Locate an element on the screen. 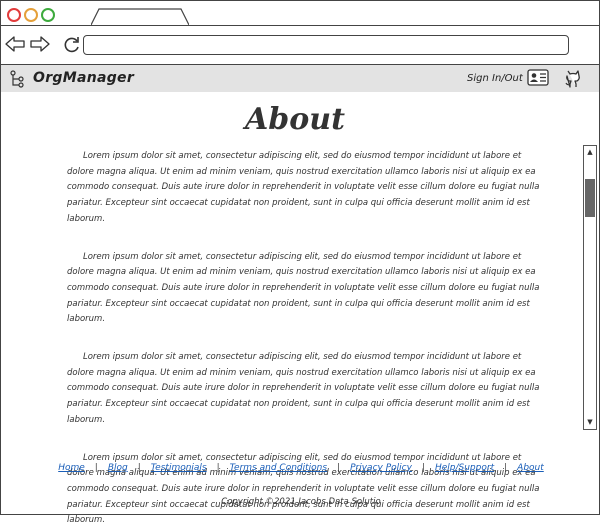  footer-link-testimonials: Testimonials is located at coordinates (179, 468).